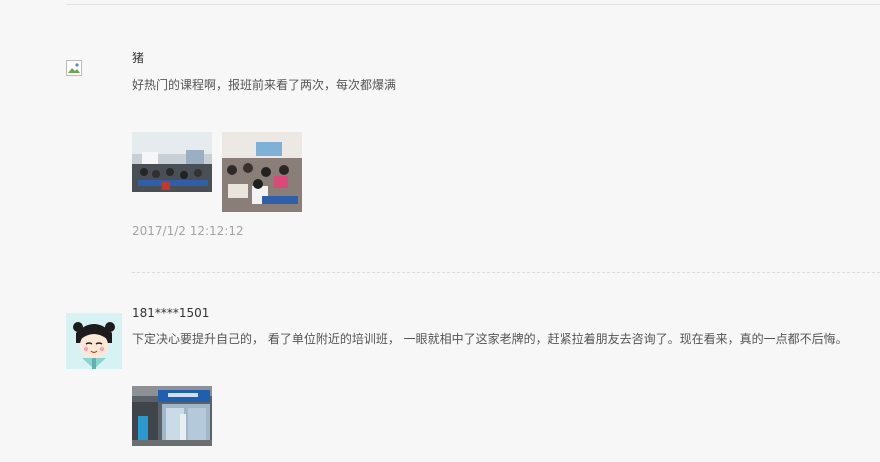 This screenshot has height=462, width=880. Describe the element at coordinates (188, 231) in the screenshot. I see `comment-timestamp: 2017/1/2 12:12:12` at that location.